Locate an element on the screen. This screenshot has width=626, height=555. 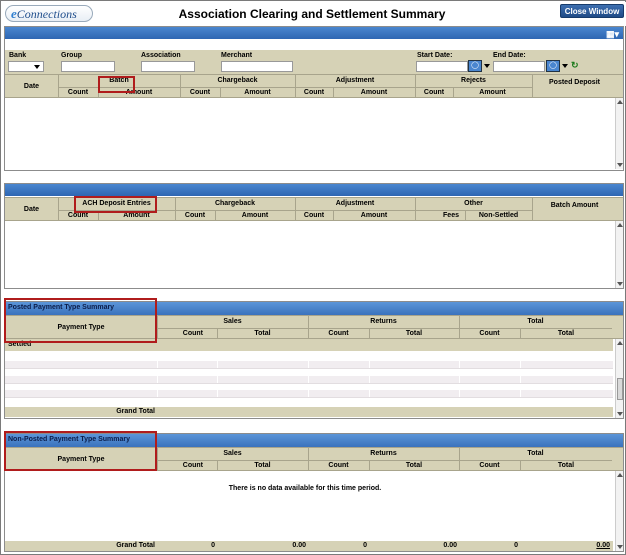
end-date-label: End Date: is located at coordinates (509, 55).